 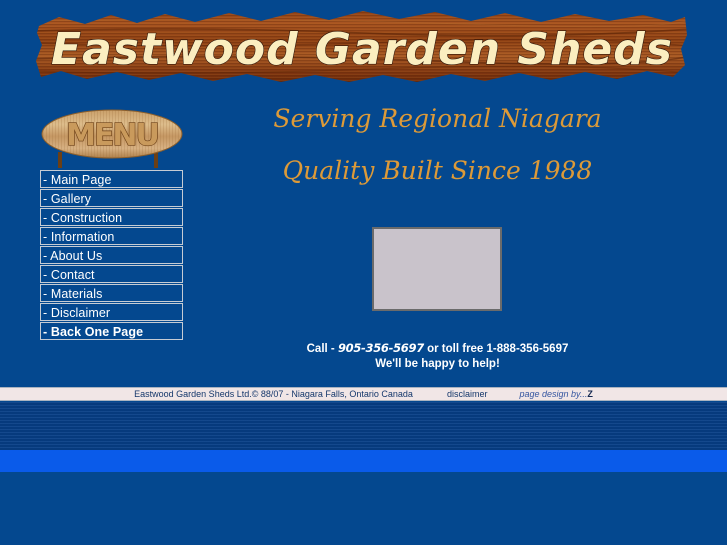 What do you see at coordinates (322, 349) in the screenshot?
I see `call-prefix-label: Call -` at bounding box center [322, 349].